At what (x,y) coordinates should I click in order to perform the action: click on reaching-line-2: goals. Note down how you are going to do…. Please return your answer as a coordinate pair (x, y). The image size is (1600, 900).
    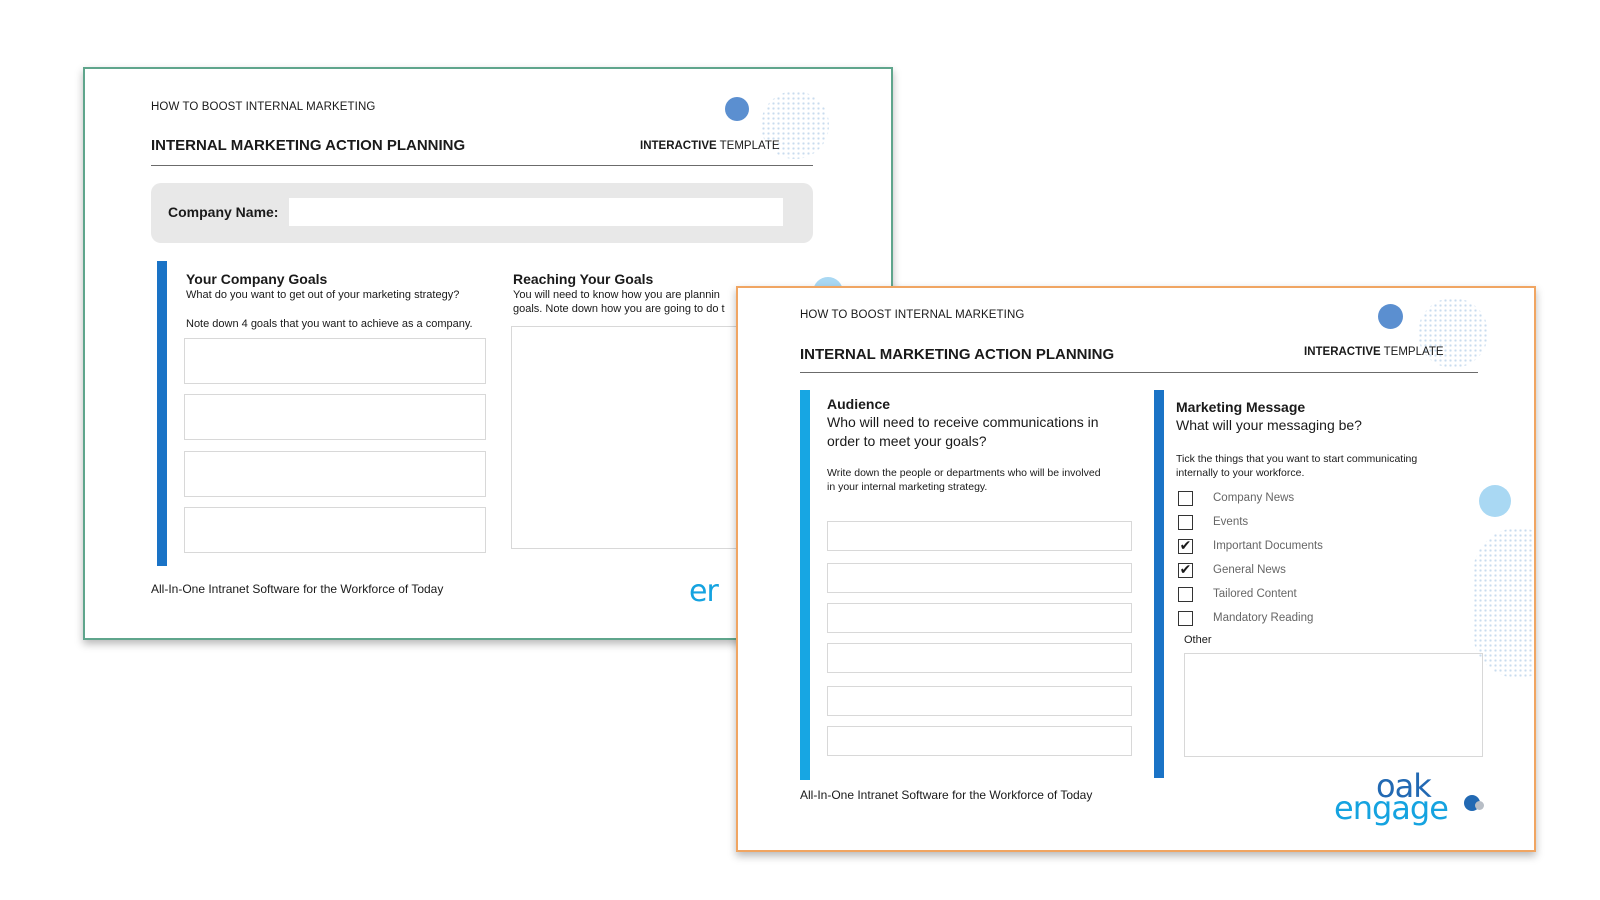
    Looking at the image, I should click on (619, 309).